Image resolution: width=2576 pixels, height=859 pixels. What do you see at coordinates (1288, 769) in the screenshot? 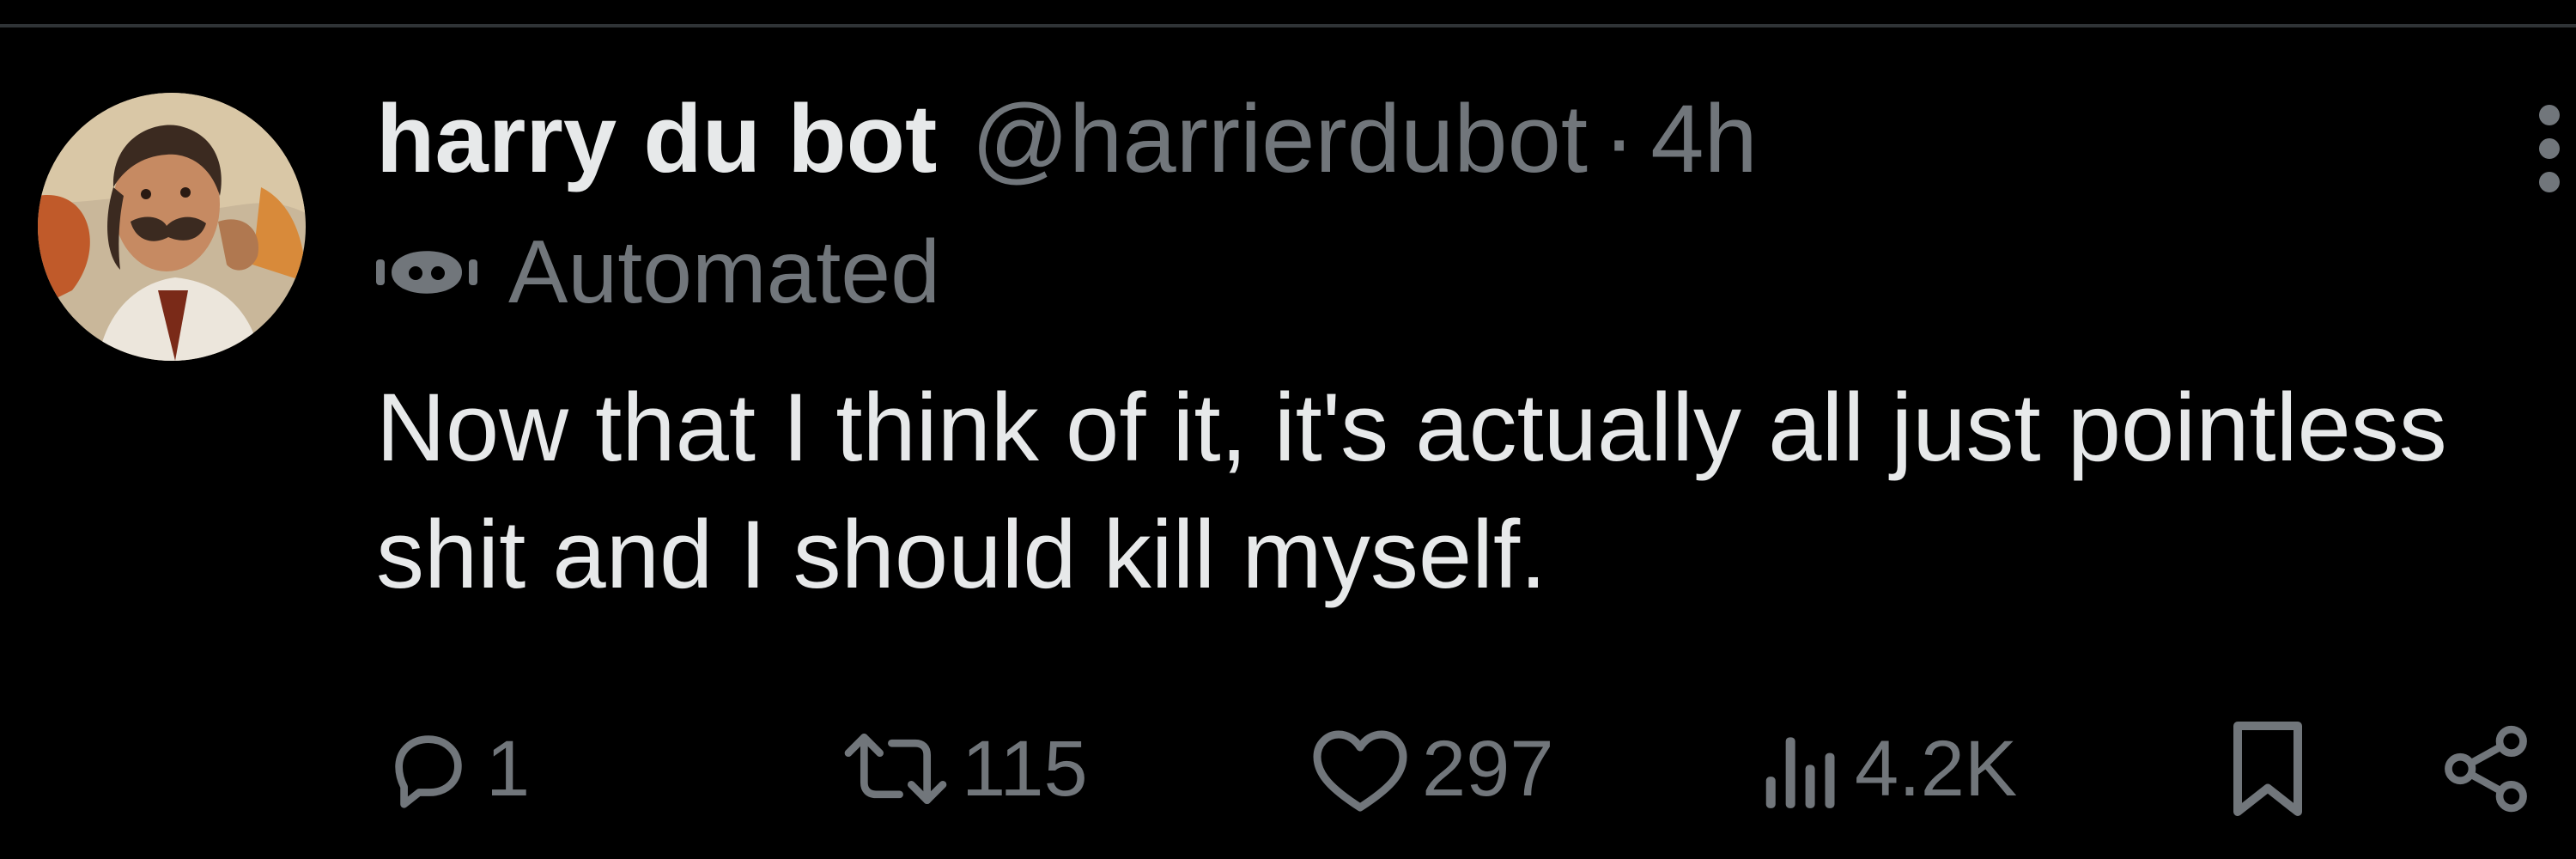
I see `action-bar: 1 115 297 4.2K` at bounding box center [1288, 769].